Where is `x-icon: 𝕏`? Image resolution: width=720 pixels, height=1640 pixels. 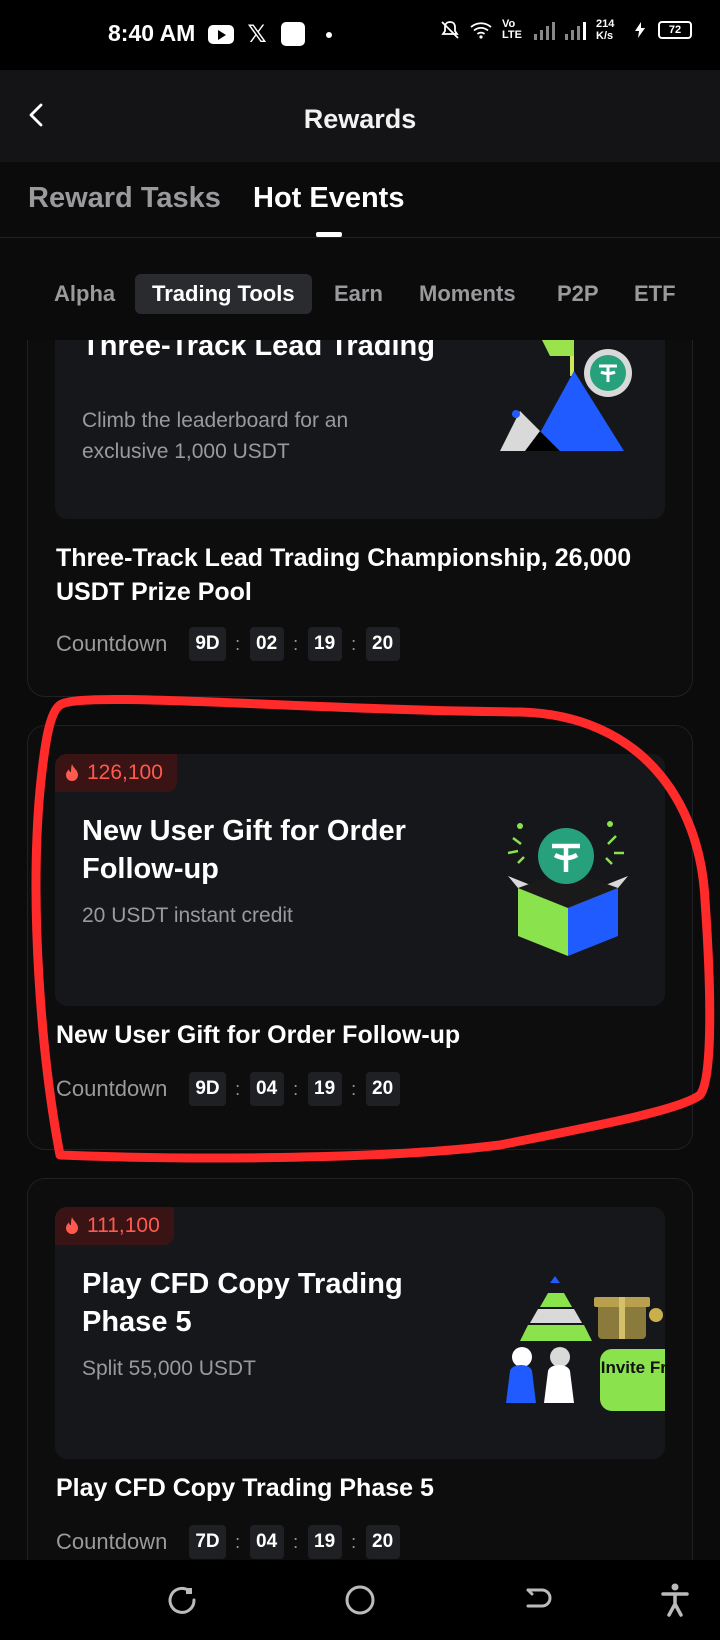
x-icon: 𝕏 is located at coordinates (257, 34).